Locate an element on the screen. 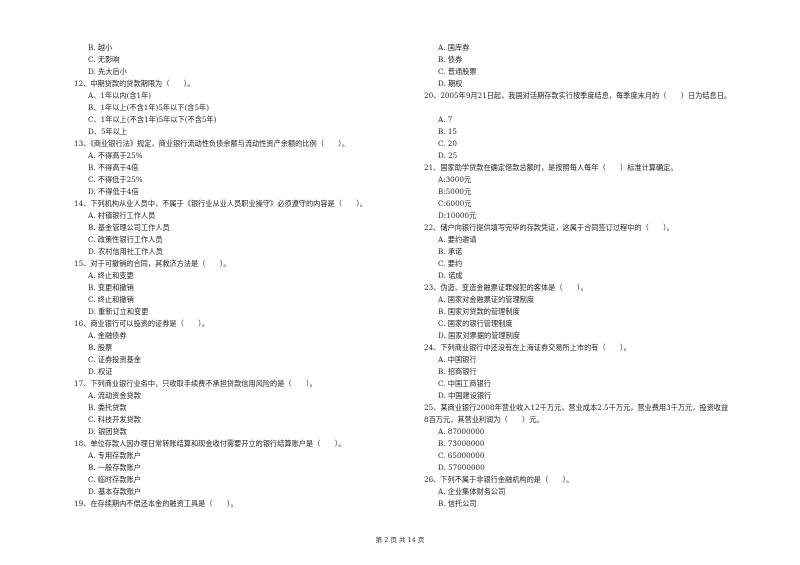 This screenshot has width=800, height=565. answer-option: A. 要约邀请 is located at coordinates (457, 239).